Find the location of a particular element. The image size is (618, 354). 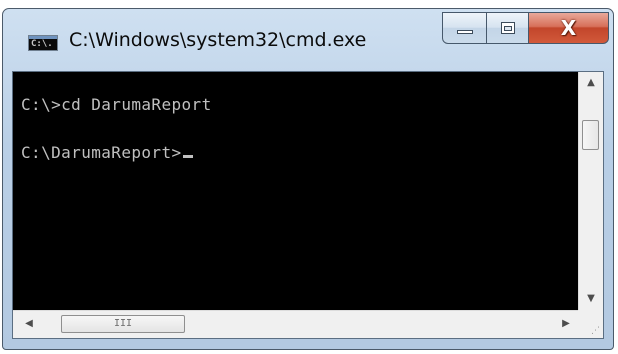

scroll-down-arrow-icon: ▼ is located at coordinates (591, 299).